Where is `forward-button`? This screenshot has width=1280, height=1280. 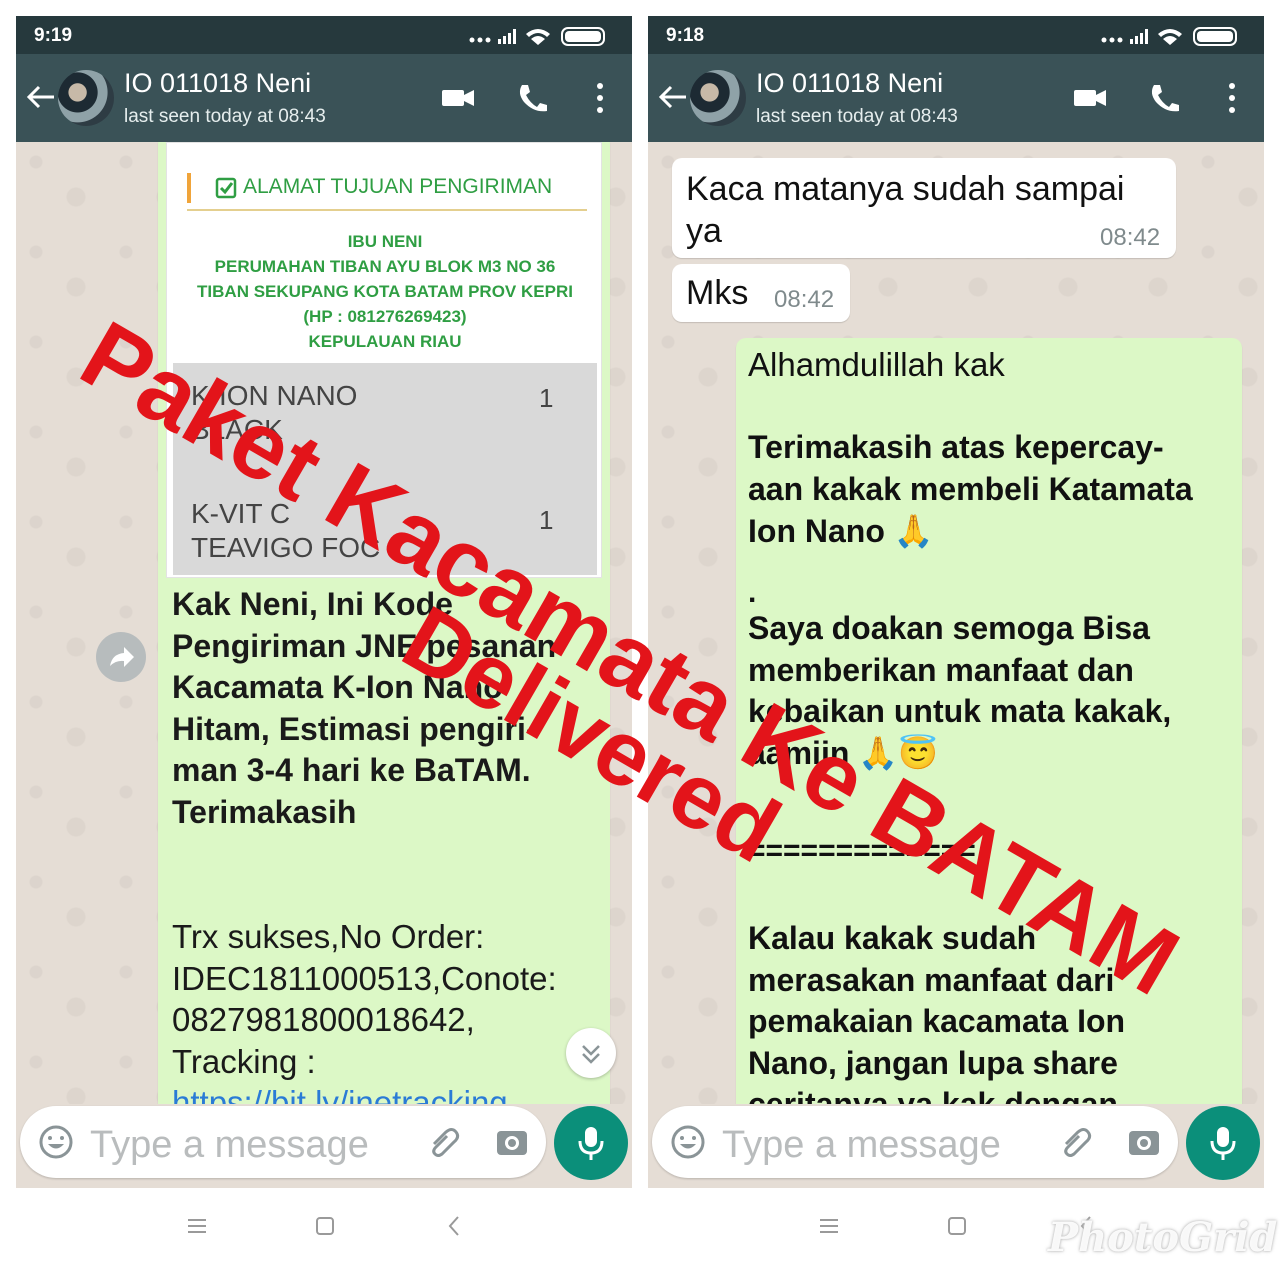 forward-button is located at coordinates (121, 657).